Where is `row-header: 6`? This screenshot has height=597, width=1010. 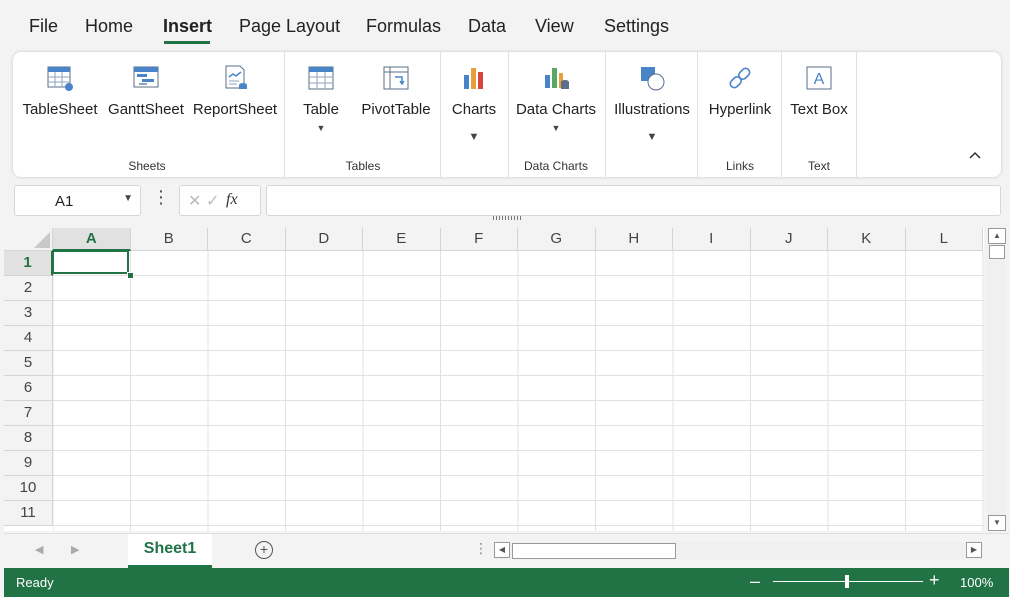
row-header: 6 is located at coordinates (28, 388).